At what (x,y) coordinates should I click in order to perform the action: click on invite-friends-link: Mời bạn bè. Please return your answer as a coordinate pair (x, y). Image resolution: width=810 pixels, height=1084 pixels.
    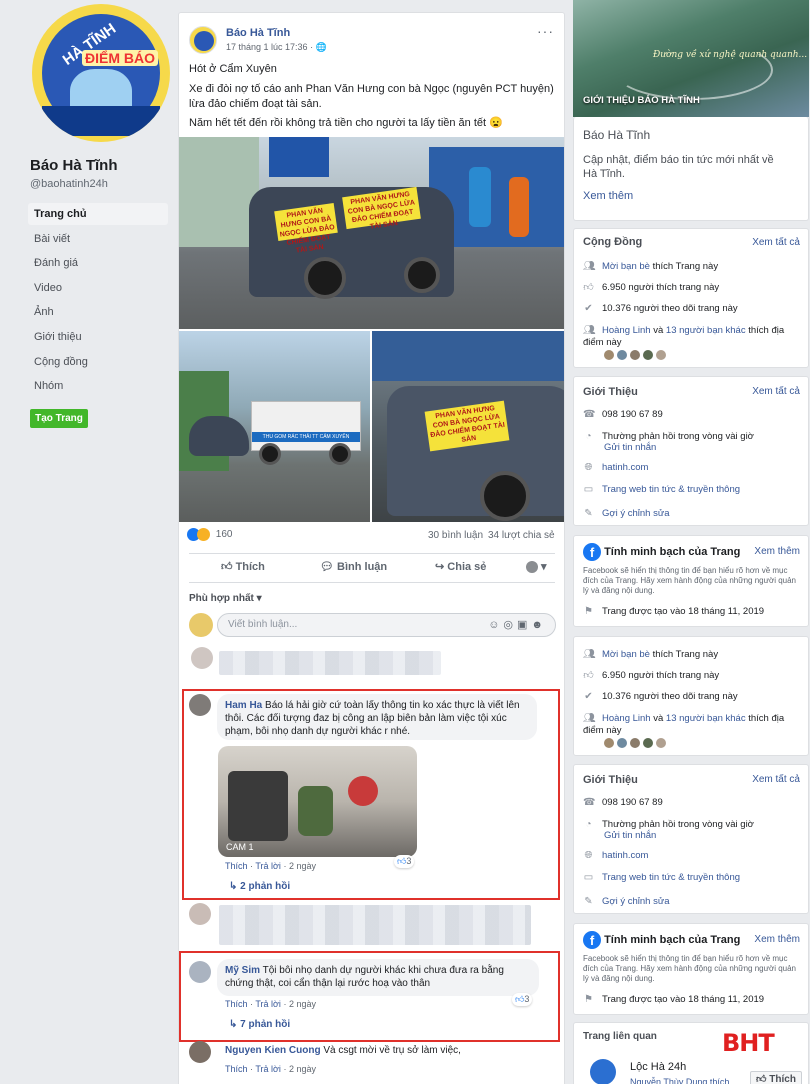
    Looking at the image, I should click on (626, 266).